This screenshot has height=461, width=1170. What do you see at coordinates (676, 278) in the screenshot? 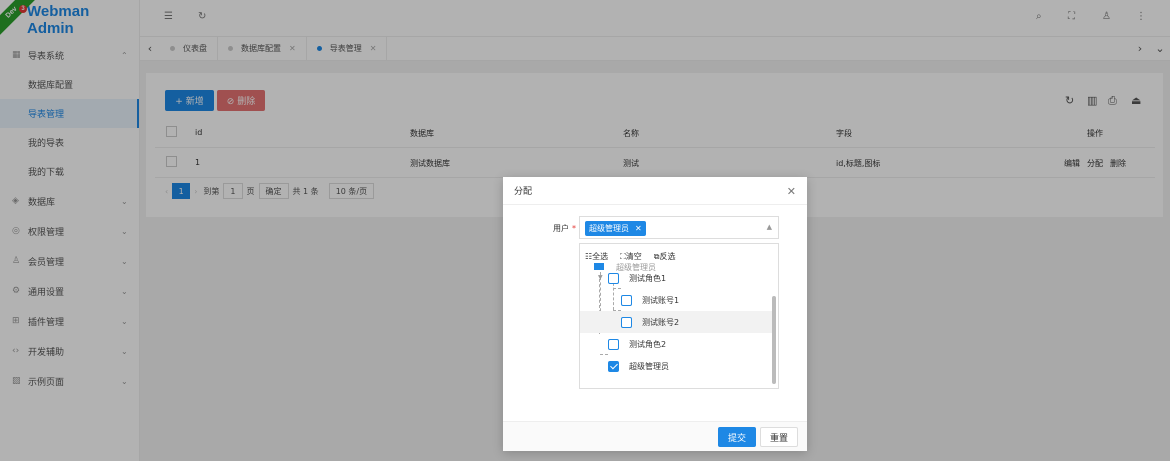
I see `tree-node: 测试角色1` at bounding box center [676, 278].